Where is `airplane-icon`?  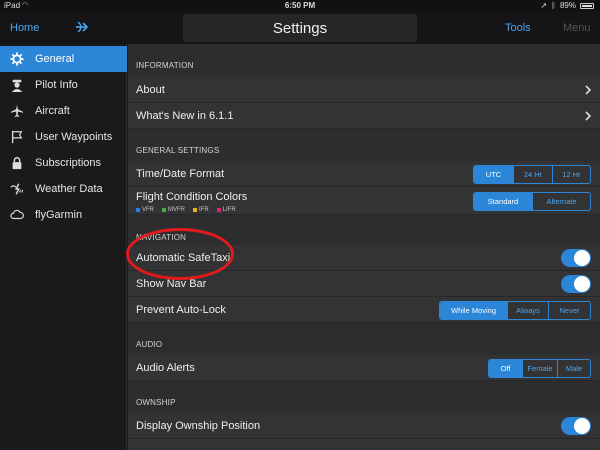 airplane-icon is located at coordinates (17, 111).